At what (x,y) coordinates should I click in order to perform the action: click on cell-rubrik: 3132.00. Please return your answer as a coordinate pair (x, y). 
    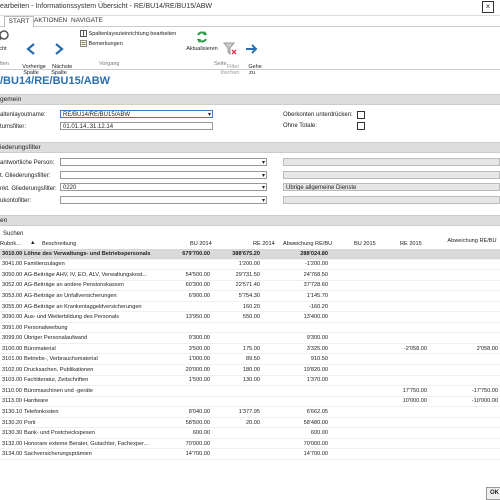
    Looking at the image, I should click on (11, 444).